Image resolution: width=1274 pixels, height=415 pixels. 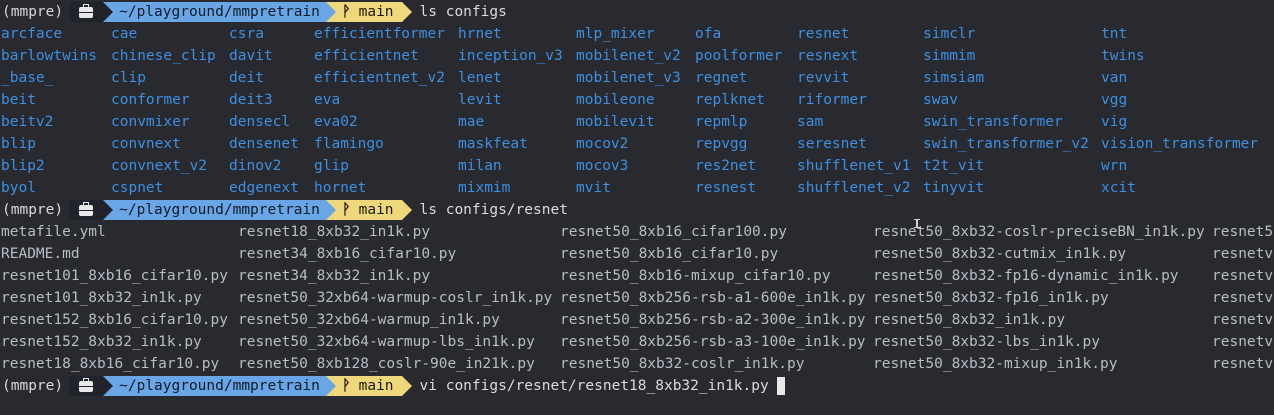 I want to click on config-dir-item: cae, so click(x=124, y=34).